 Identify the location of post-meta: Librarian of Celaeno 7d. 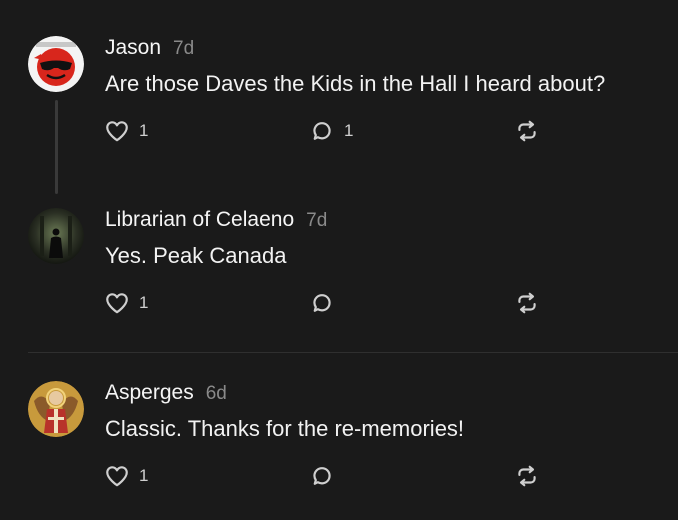
(216, 222).